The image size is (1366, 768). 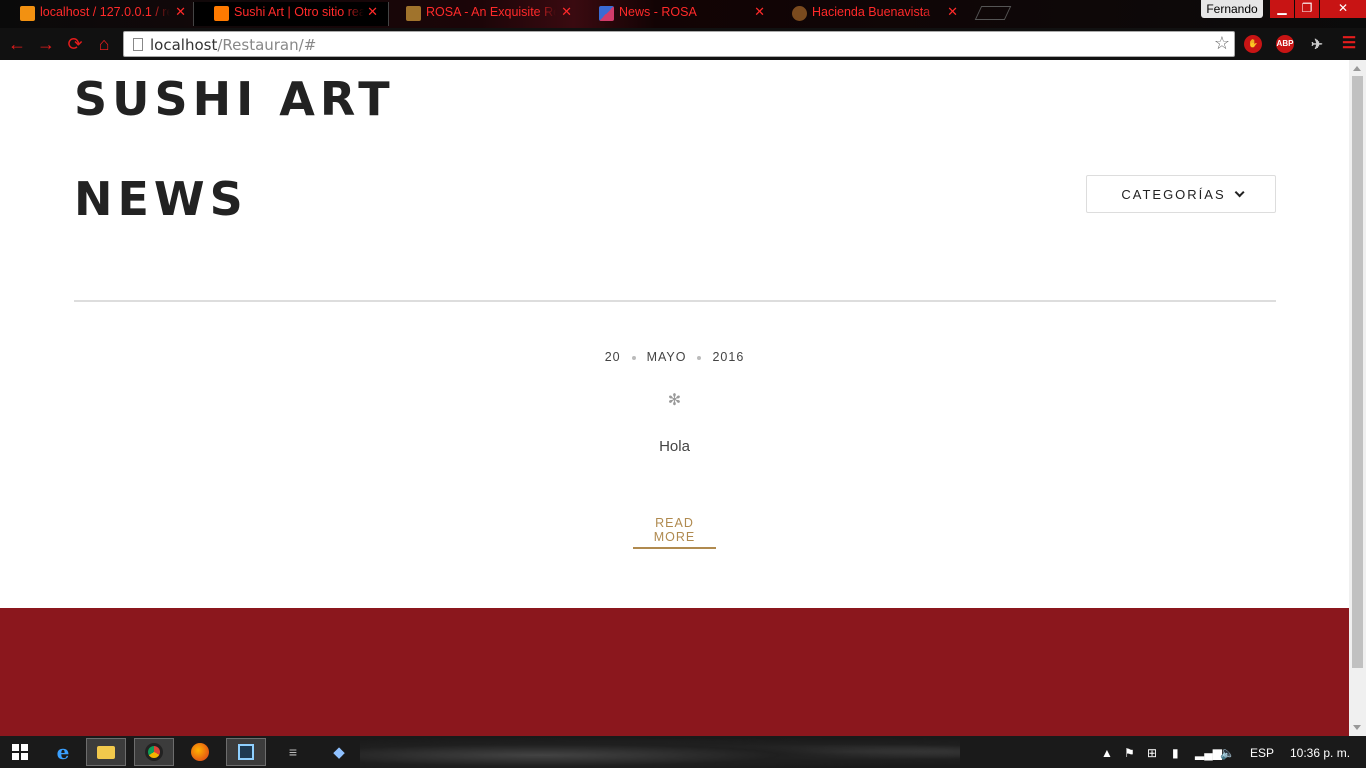 I want to click on menu-hamburger-icon: ☰, so click(x=1349, y=44).